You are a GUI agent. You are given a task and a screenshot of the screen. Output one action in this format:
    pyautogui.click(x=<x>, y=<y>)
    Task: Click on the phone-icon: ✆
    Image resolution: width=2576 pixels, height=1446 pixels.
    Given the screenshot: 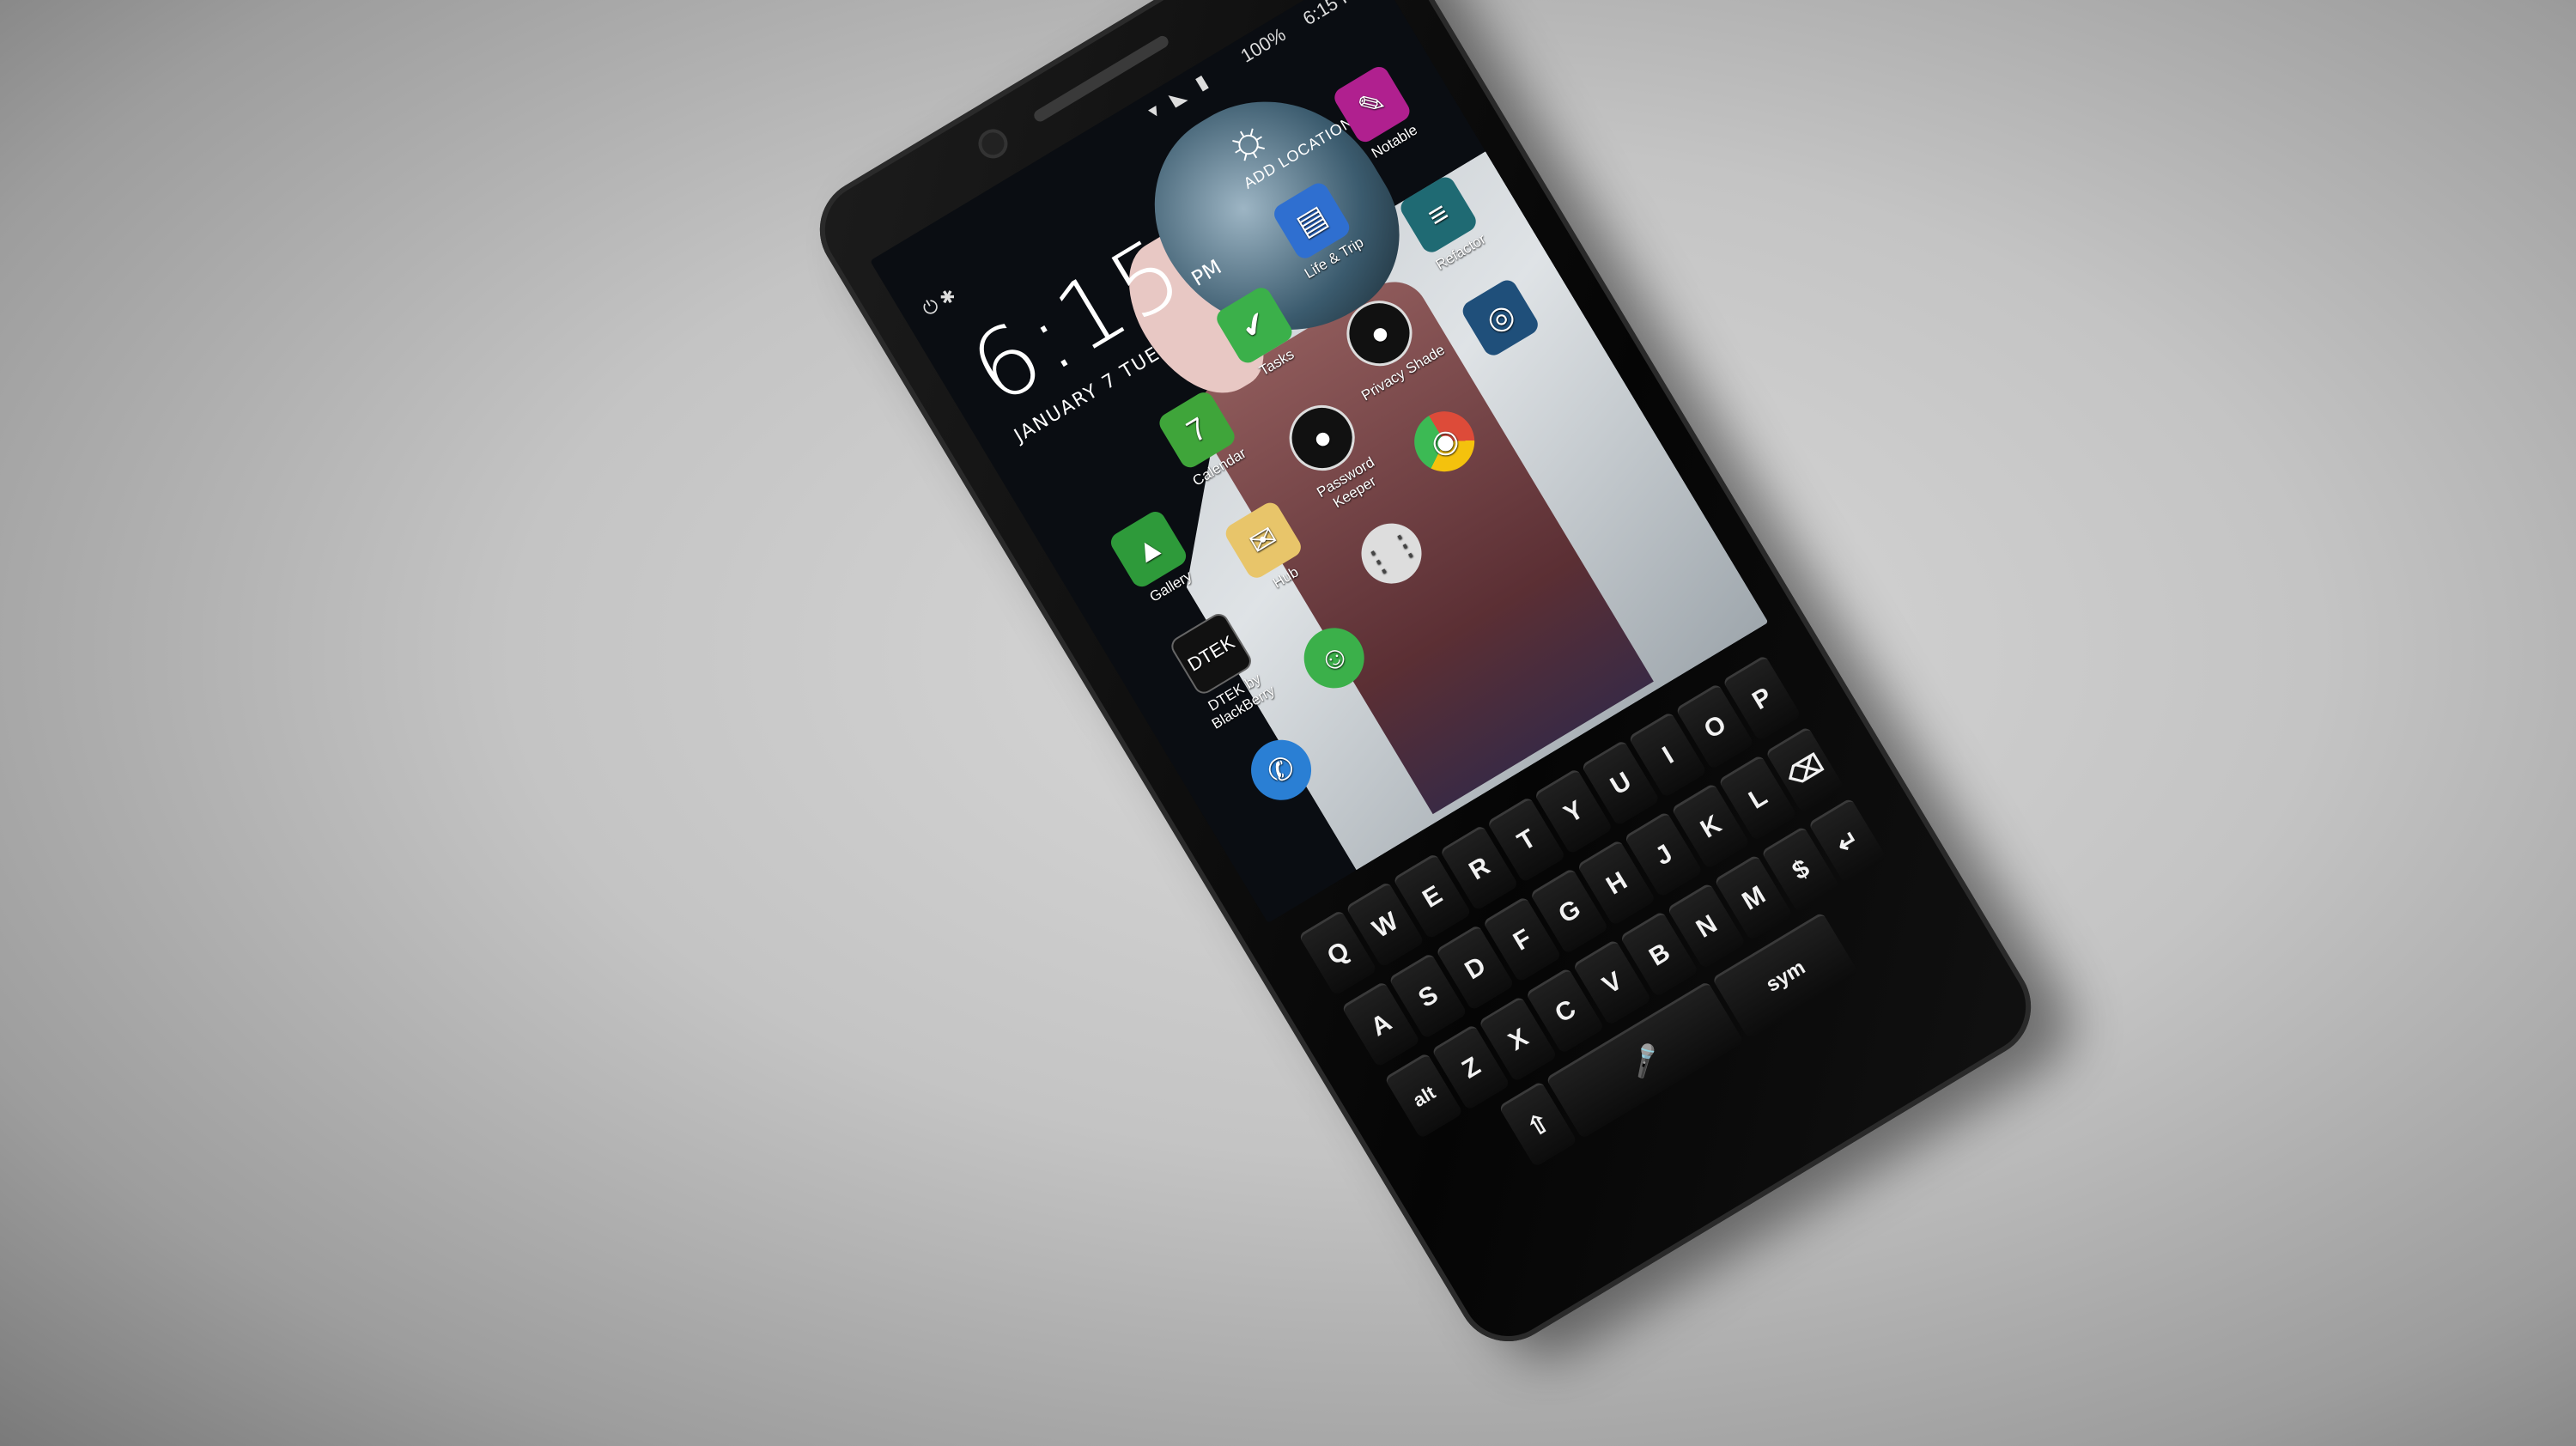 What is the action you would take?
    pyautogui.click(x=1281, y=769)
    